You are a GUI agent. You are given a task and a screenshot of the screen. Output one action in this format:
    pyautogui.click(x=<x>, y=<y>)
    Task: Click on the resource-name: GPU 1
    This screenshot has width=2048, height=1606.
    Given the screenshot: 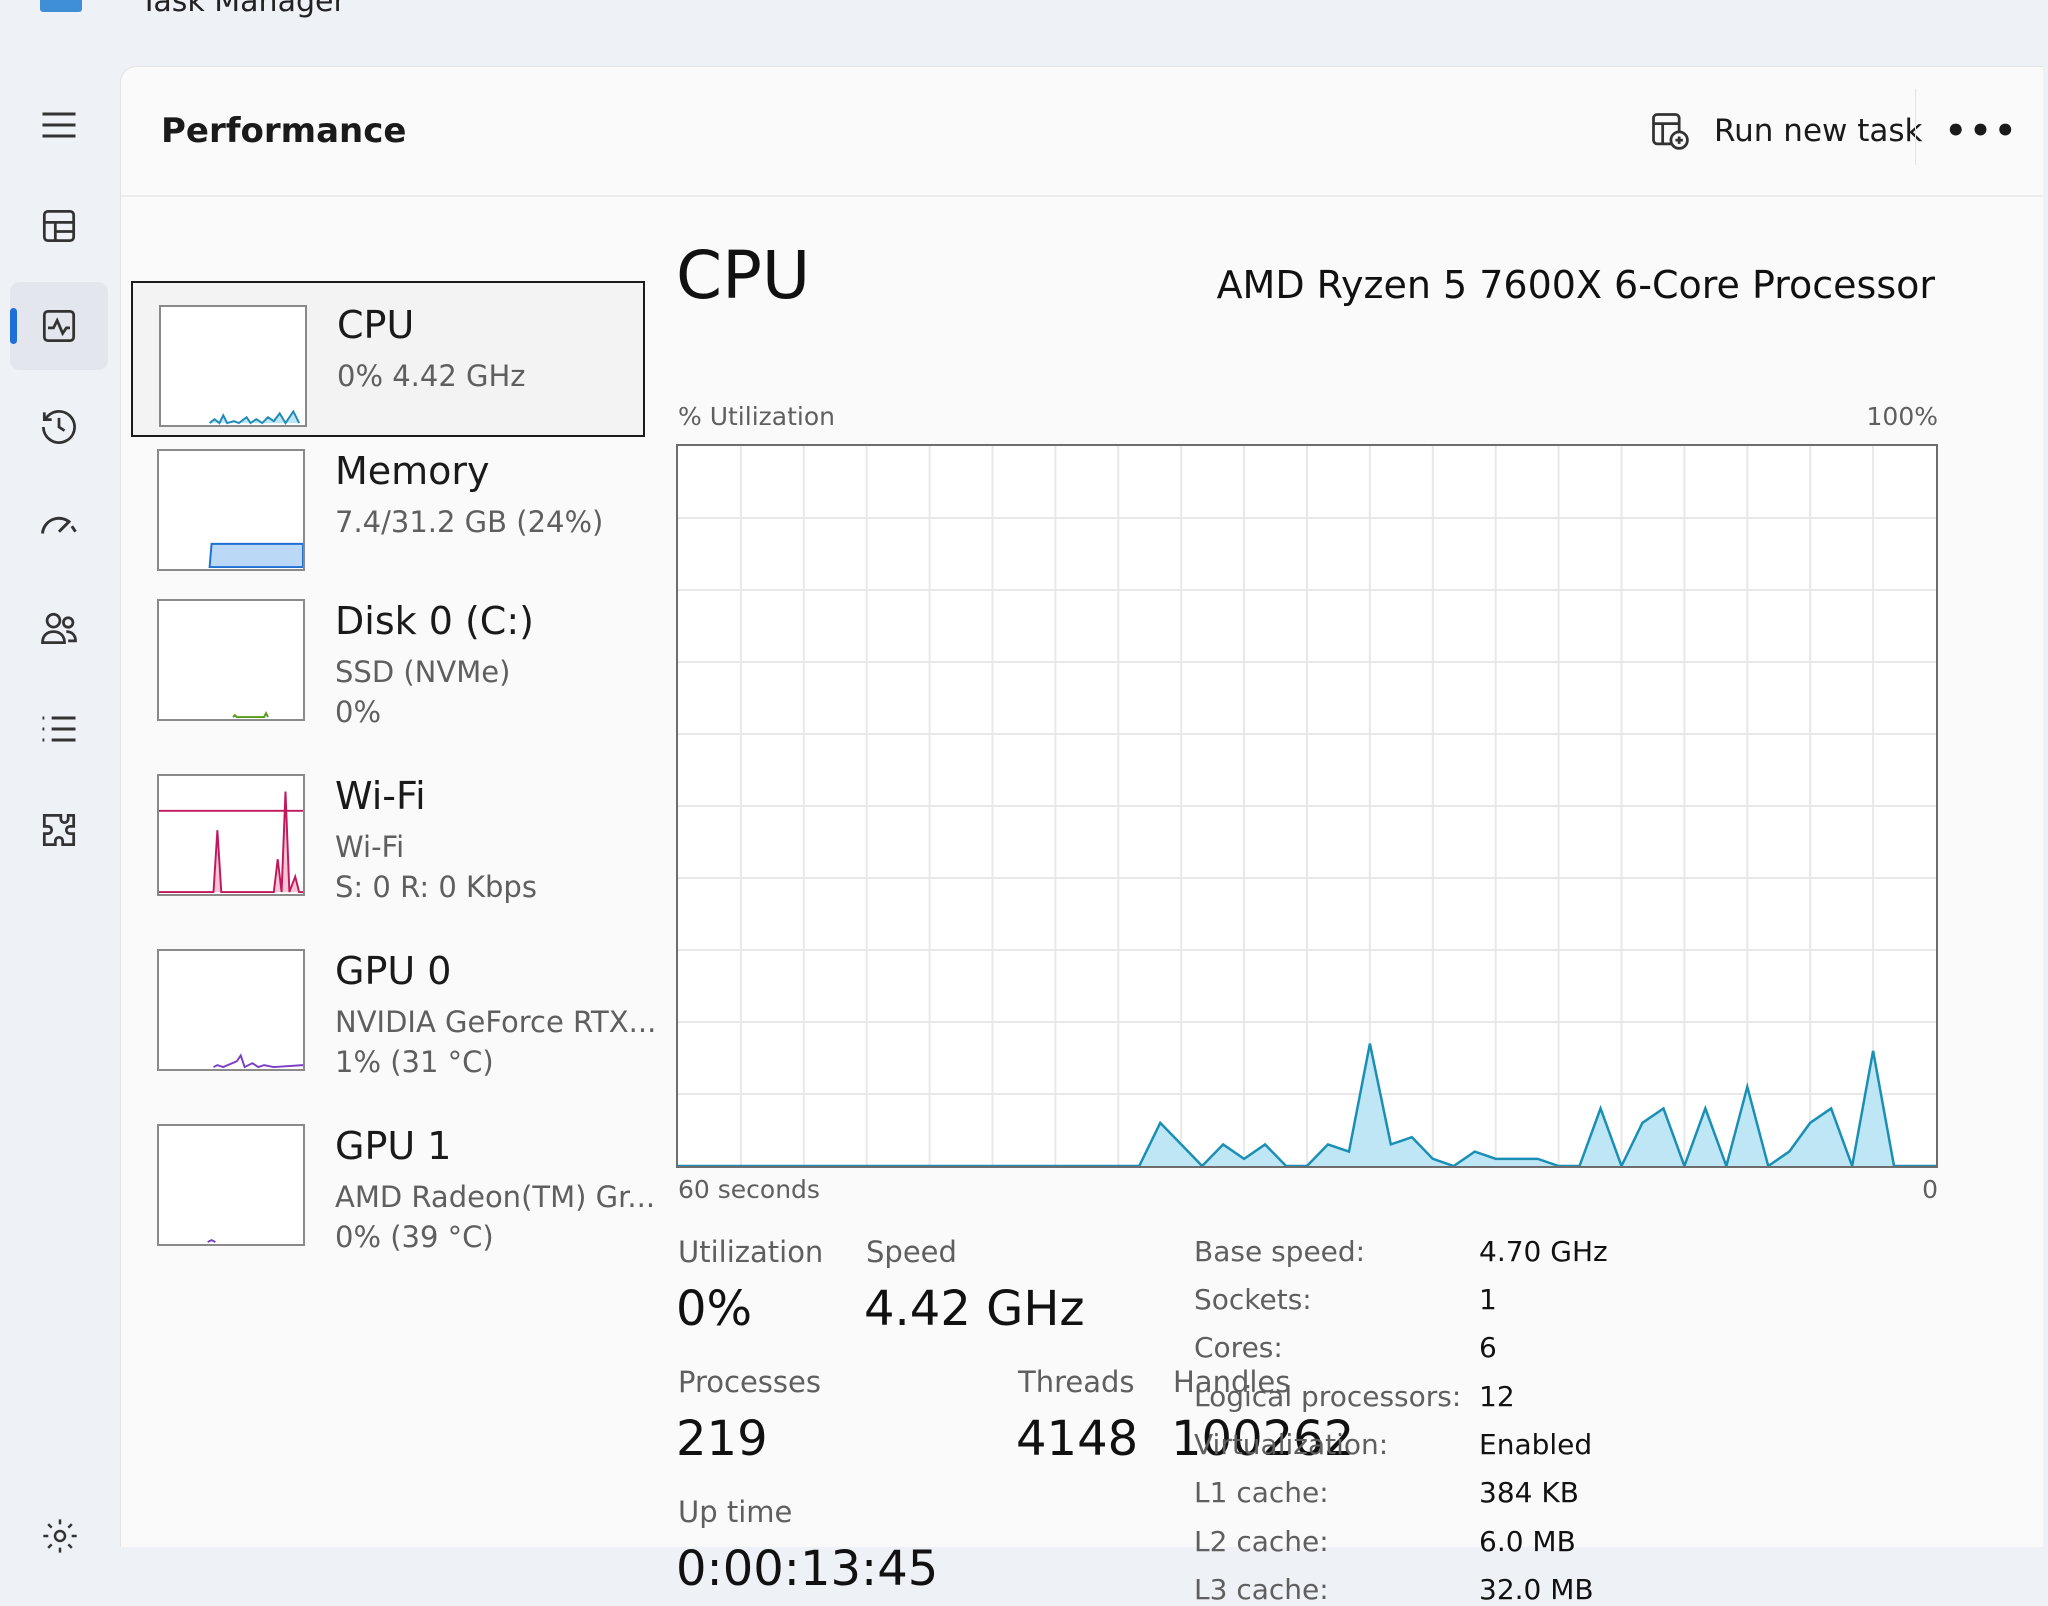 What is the action you would take?
    pyautogui.click(x=393, y=1146)
    